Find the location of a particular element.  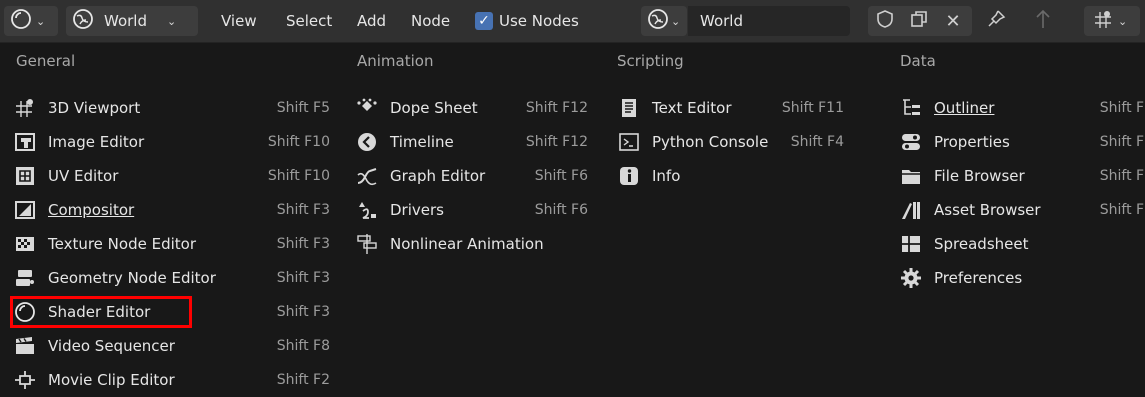

uv-editor-icon is located at coordinates (25, 176).